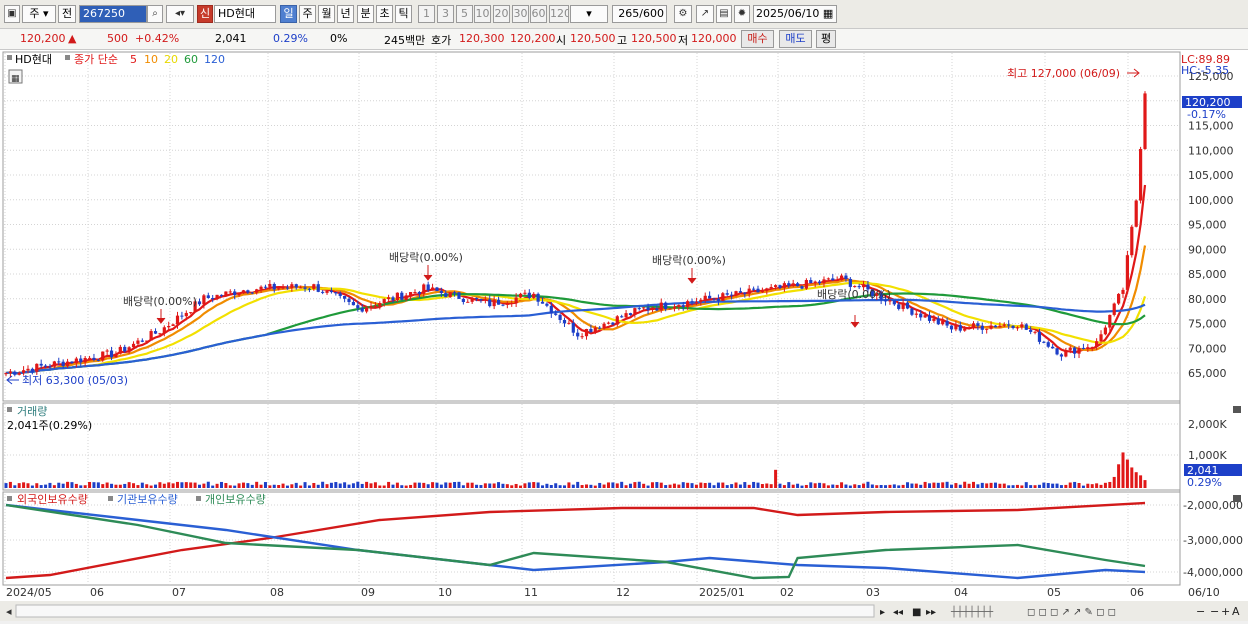 The height and width of the screenshot is (624, 1248). Describe the element at coordinates (39, 14) in the screenshot. I see `period-select: 주 ▾` at that location.